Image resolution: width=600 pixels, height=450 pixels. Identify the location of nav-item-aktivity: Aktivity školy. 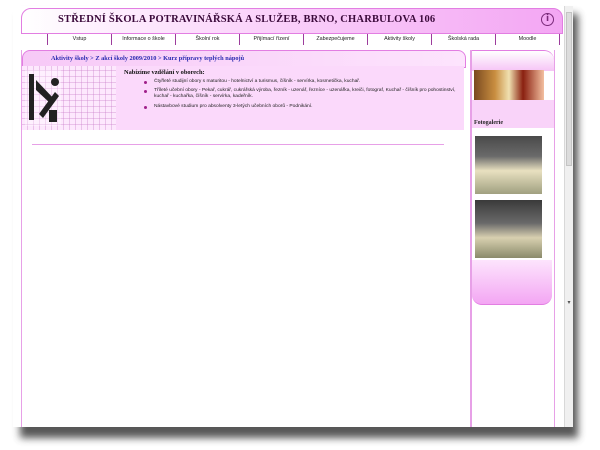
(399, 39).